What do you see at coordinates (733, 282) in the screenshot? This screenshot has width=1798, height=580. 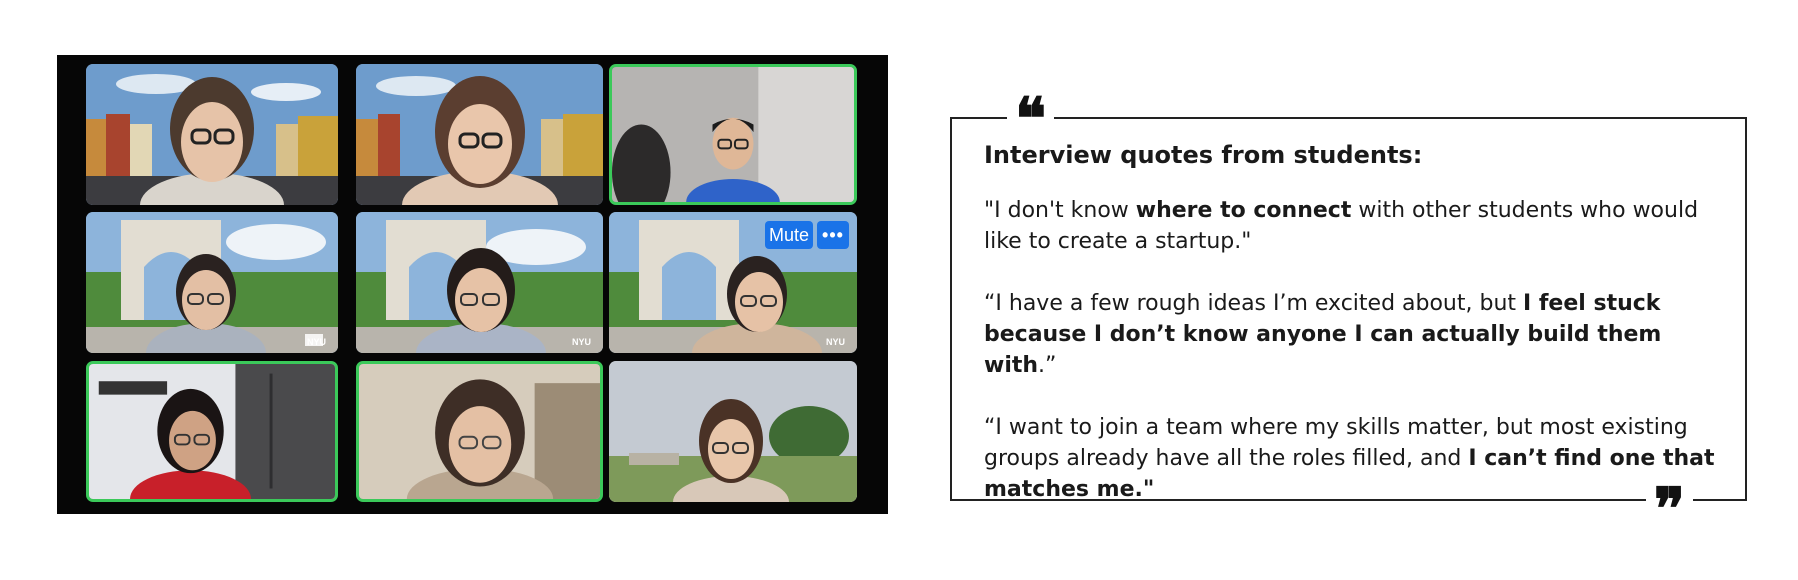 I see `participant-tile-hovered: Mute ••• NYU` at bounding box center [733, 282].